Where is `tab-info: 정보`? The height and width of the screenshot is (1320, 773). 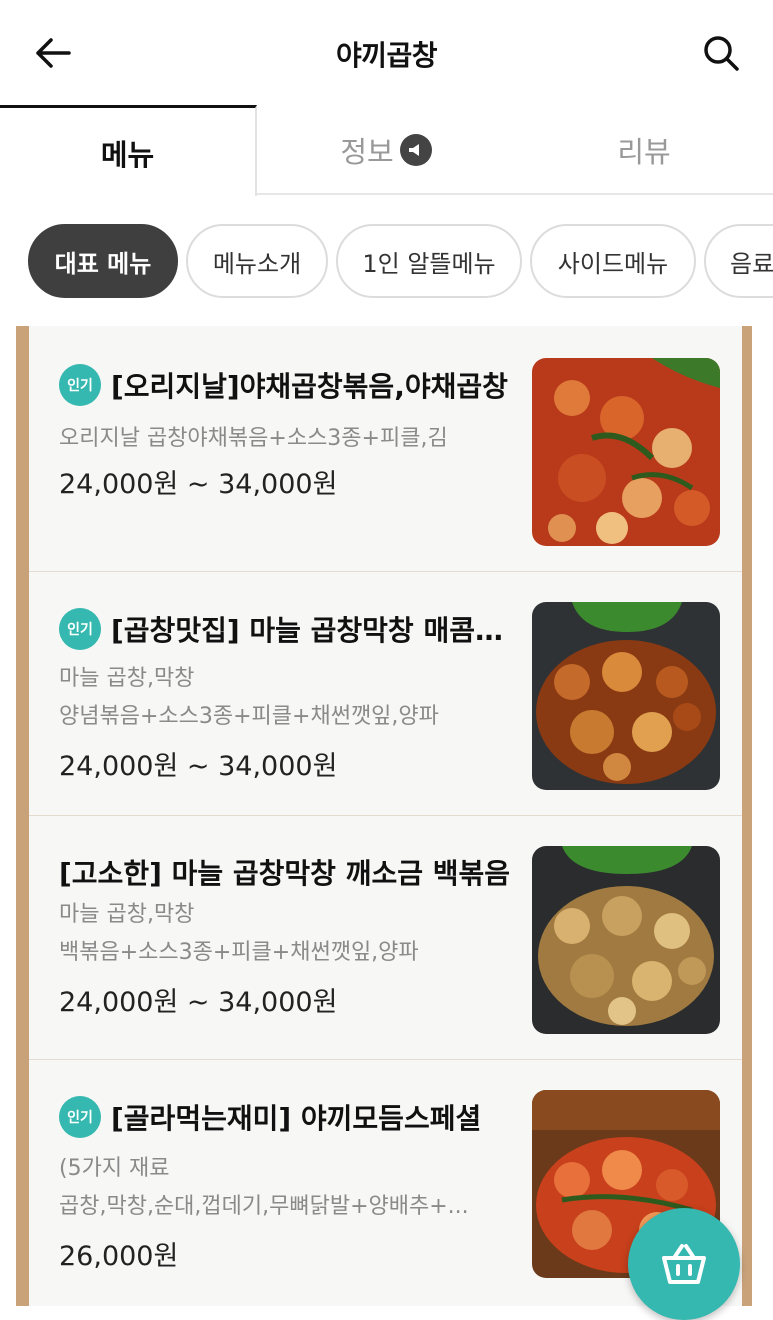 tab-info: 정보 is located at coordinates (386, 150).